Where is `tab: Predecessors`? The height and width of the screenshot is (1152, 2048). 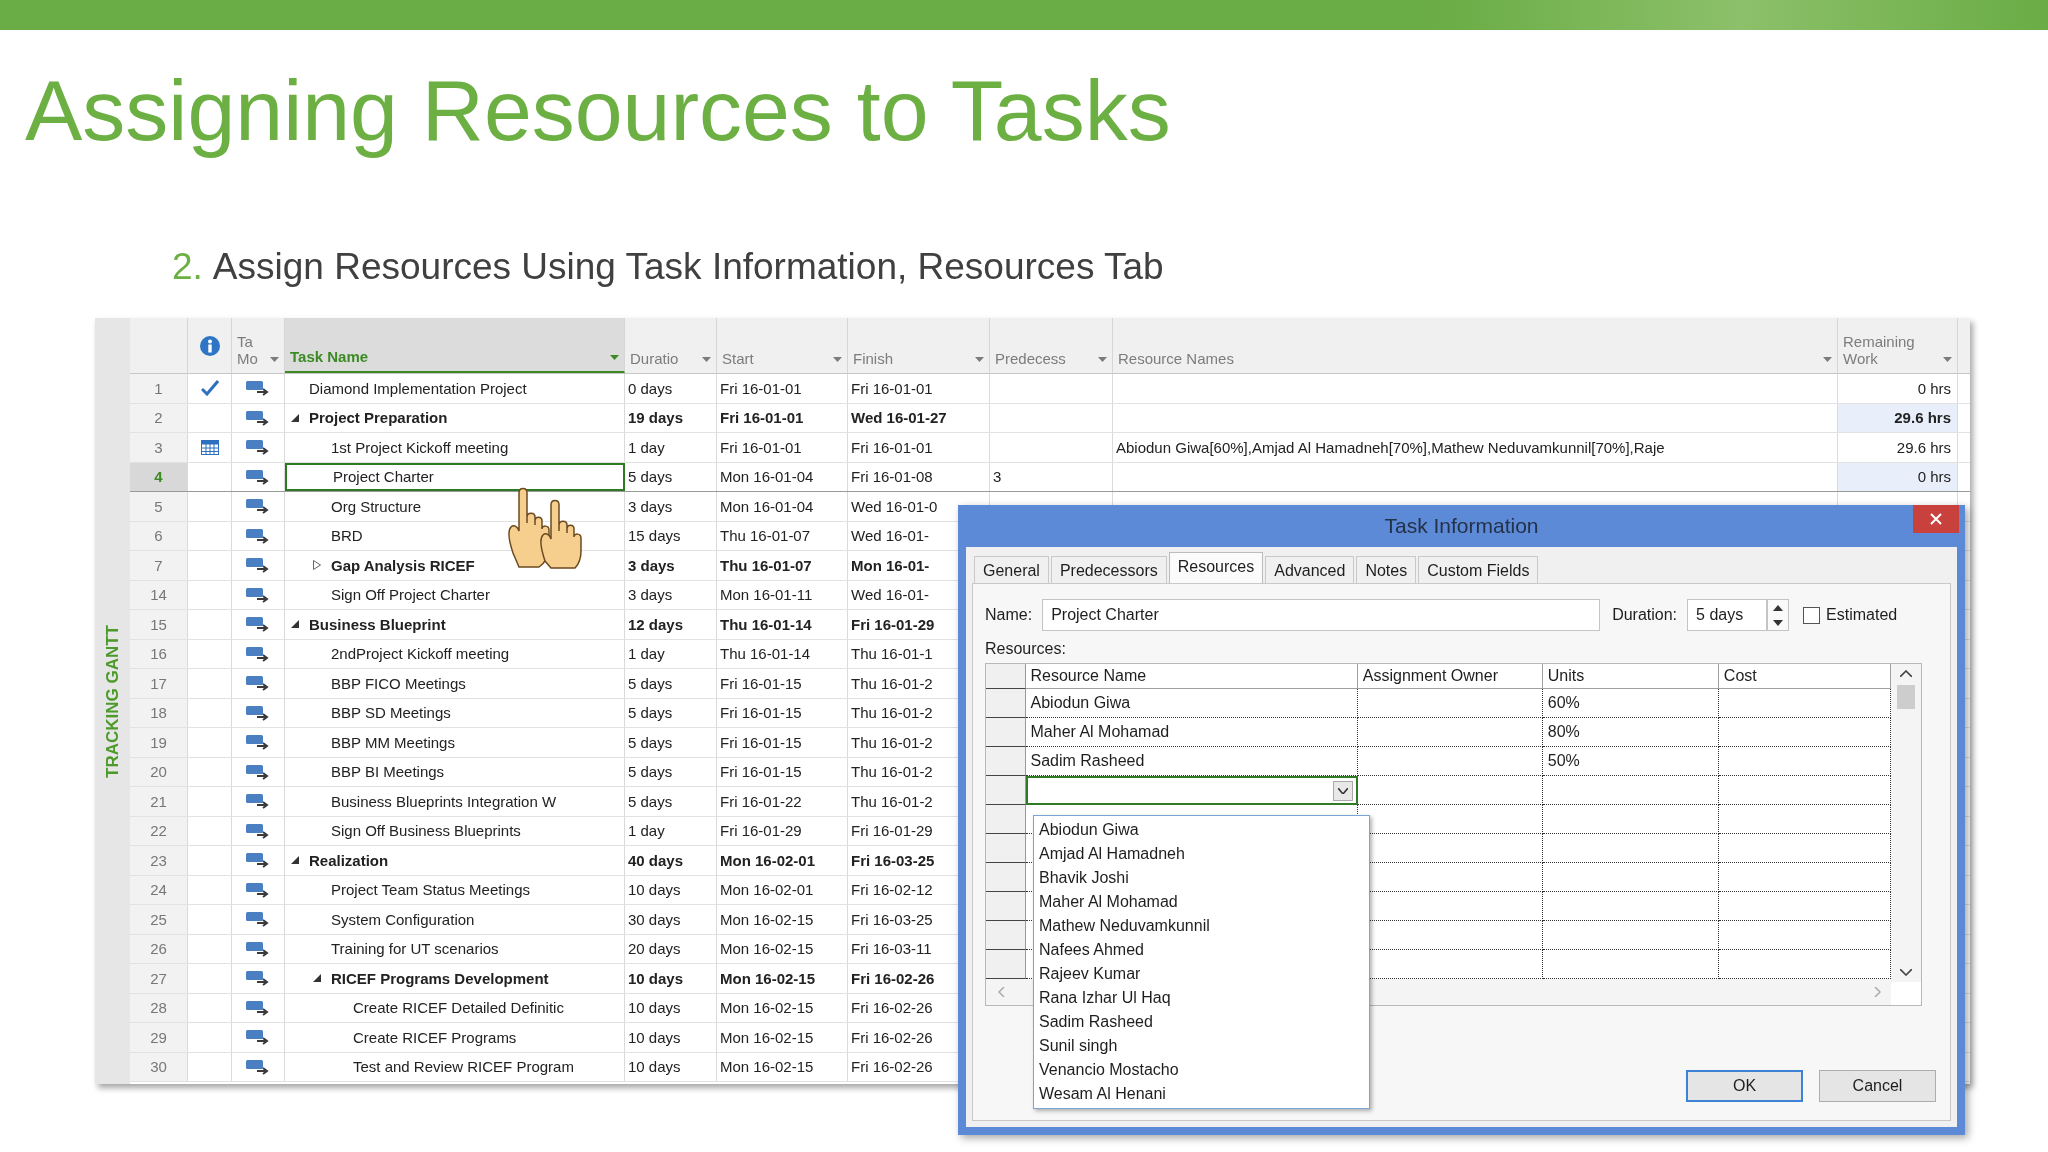 tab: Predecessors is located at coordinates (1108, 569).